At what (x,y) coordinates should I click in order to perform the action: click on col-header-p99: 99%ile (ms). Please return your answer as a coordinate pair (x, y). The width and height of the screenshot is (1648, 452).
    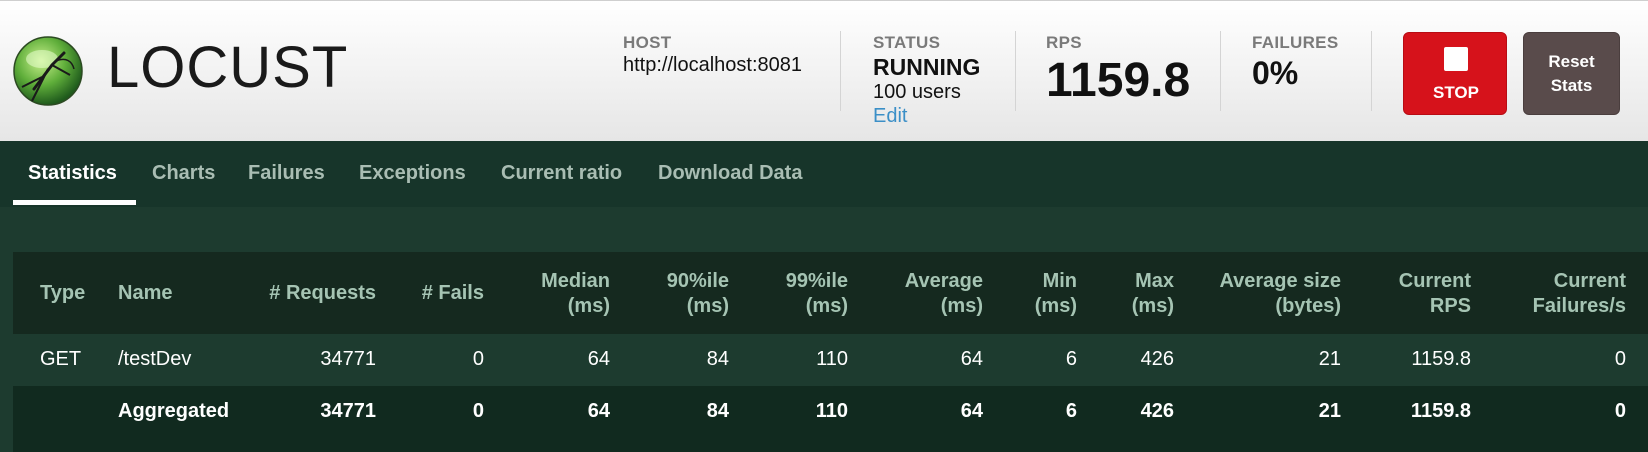
    Looking at the image, I should click on (817, 294).